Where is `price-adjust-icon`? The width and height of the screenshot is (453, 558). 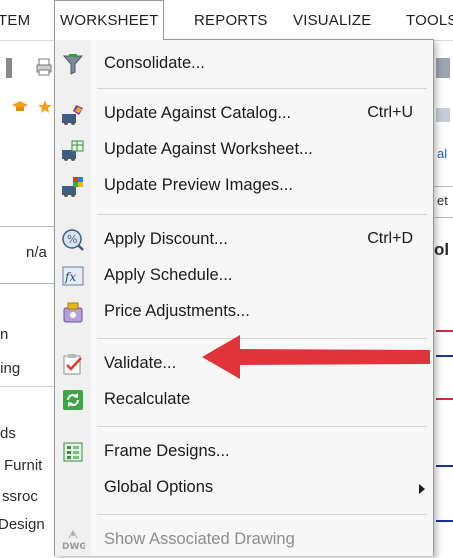
price-adjust-icon is located at coordinates (73, 312).